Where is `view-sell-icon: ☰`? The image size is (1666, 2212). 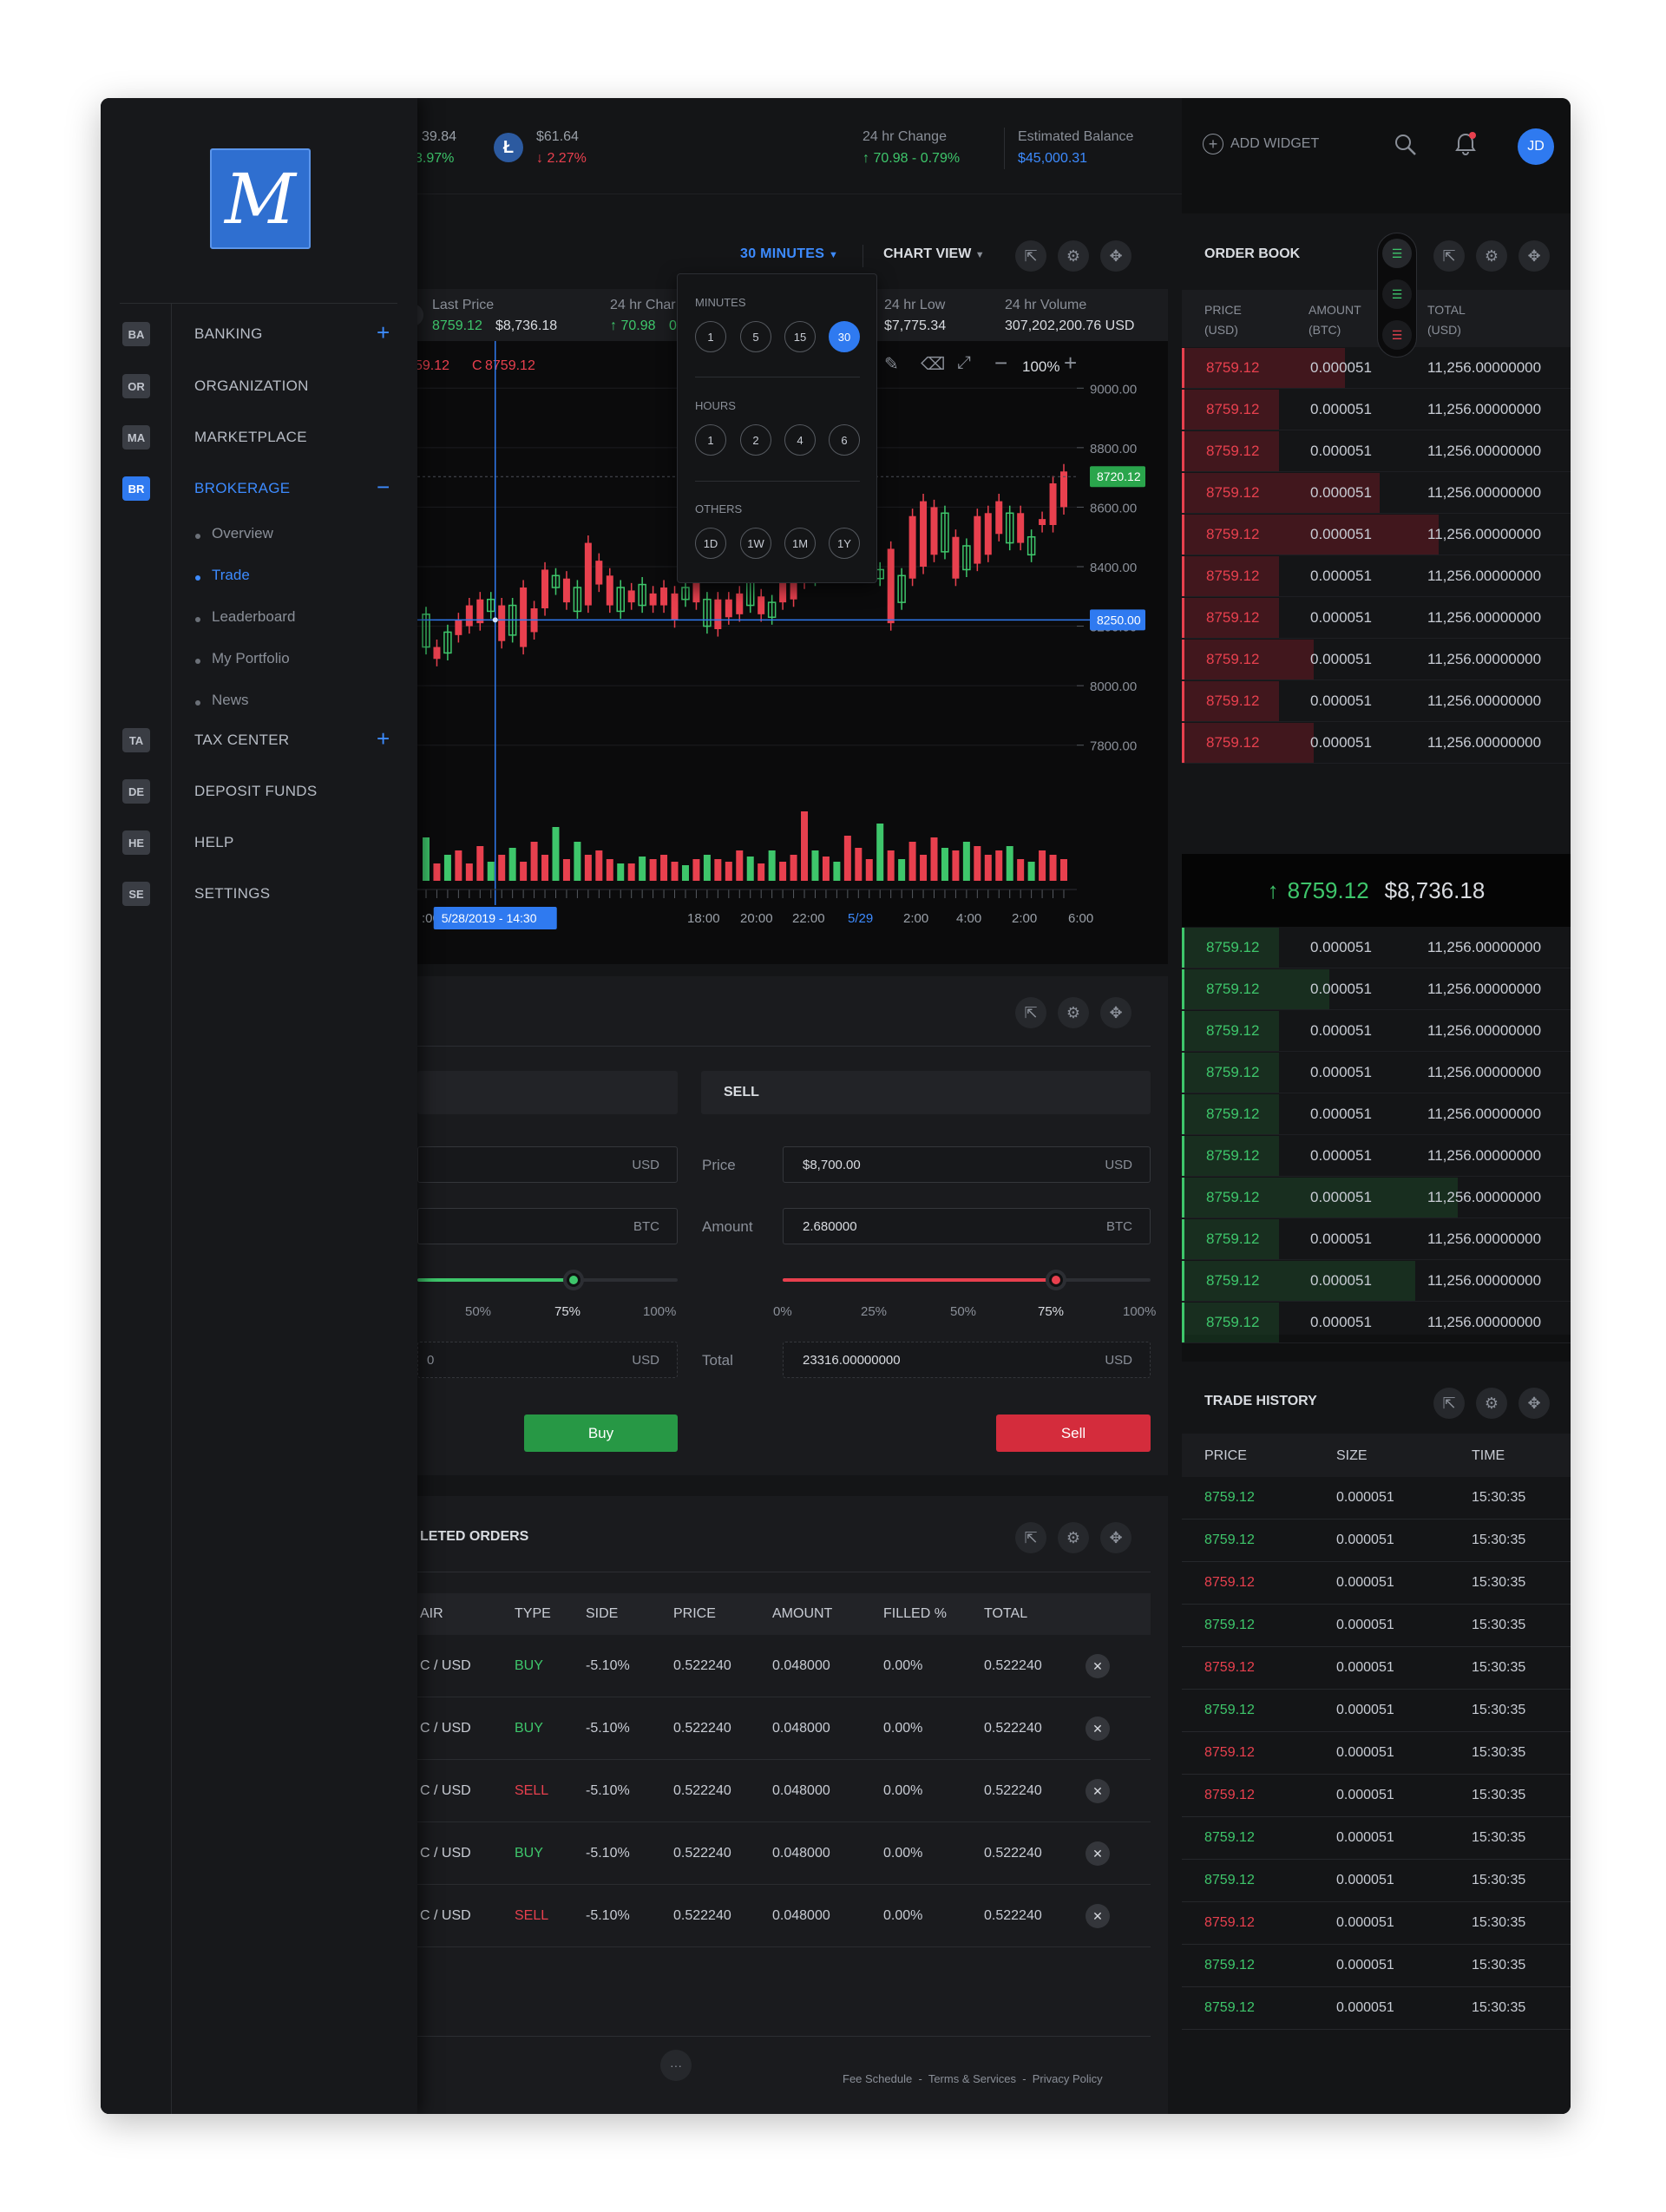
view-sell-icon: ☰ is located at coordinates (1397, 335).